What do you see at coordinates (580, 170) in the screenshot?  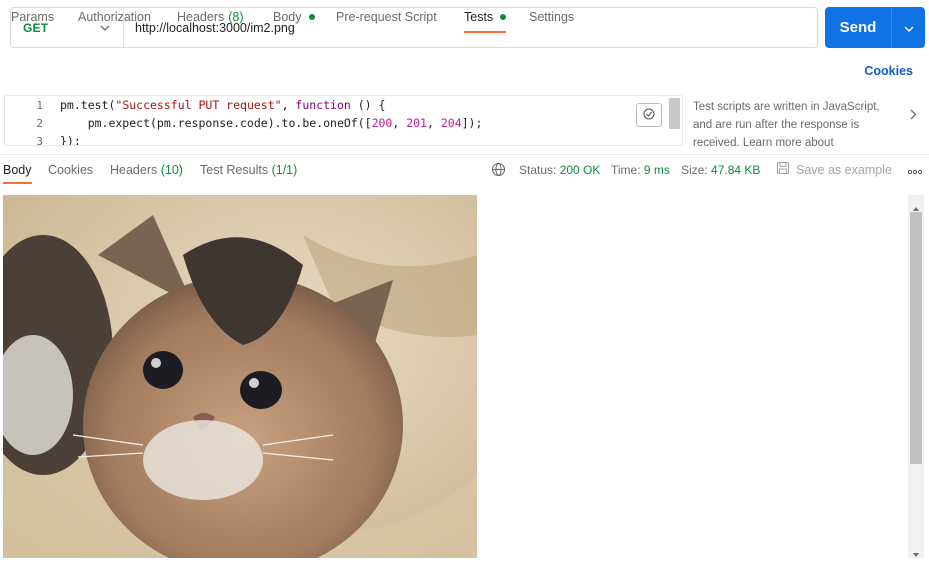 I see `status-value: 200 OK` at bounding box center [580, 170].